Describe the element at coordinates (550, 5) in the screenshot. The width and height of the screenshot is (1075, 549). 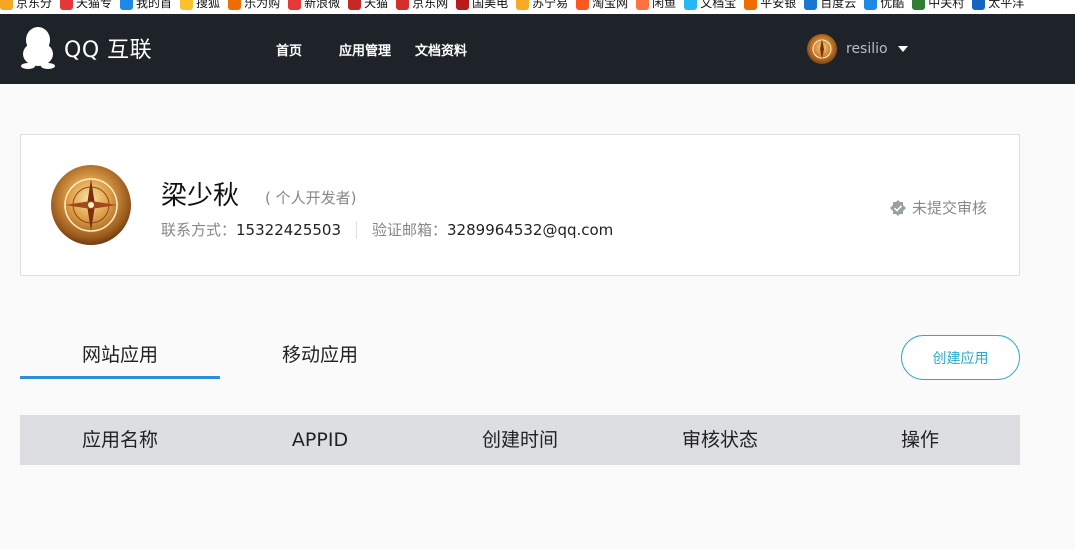
I see `bookmark-label: 苏宁易` at that location.